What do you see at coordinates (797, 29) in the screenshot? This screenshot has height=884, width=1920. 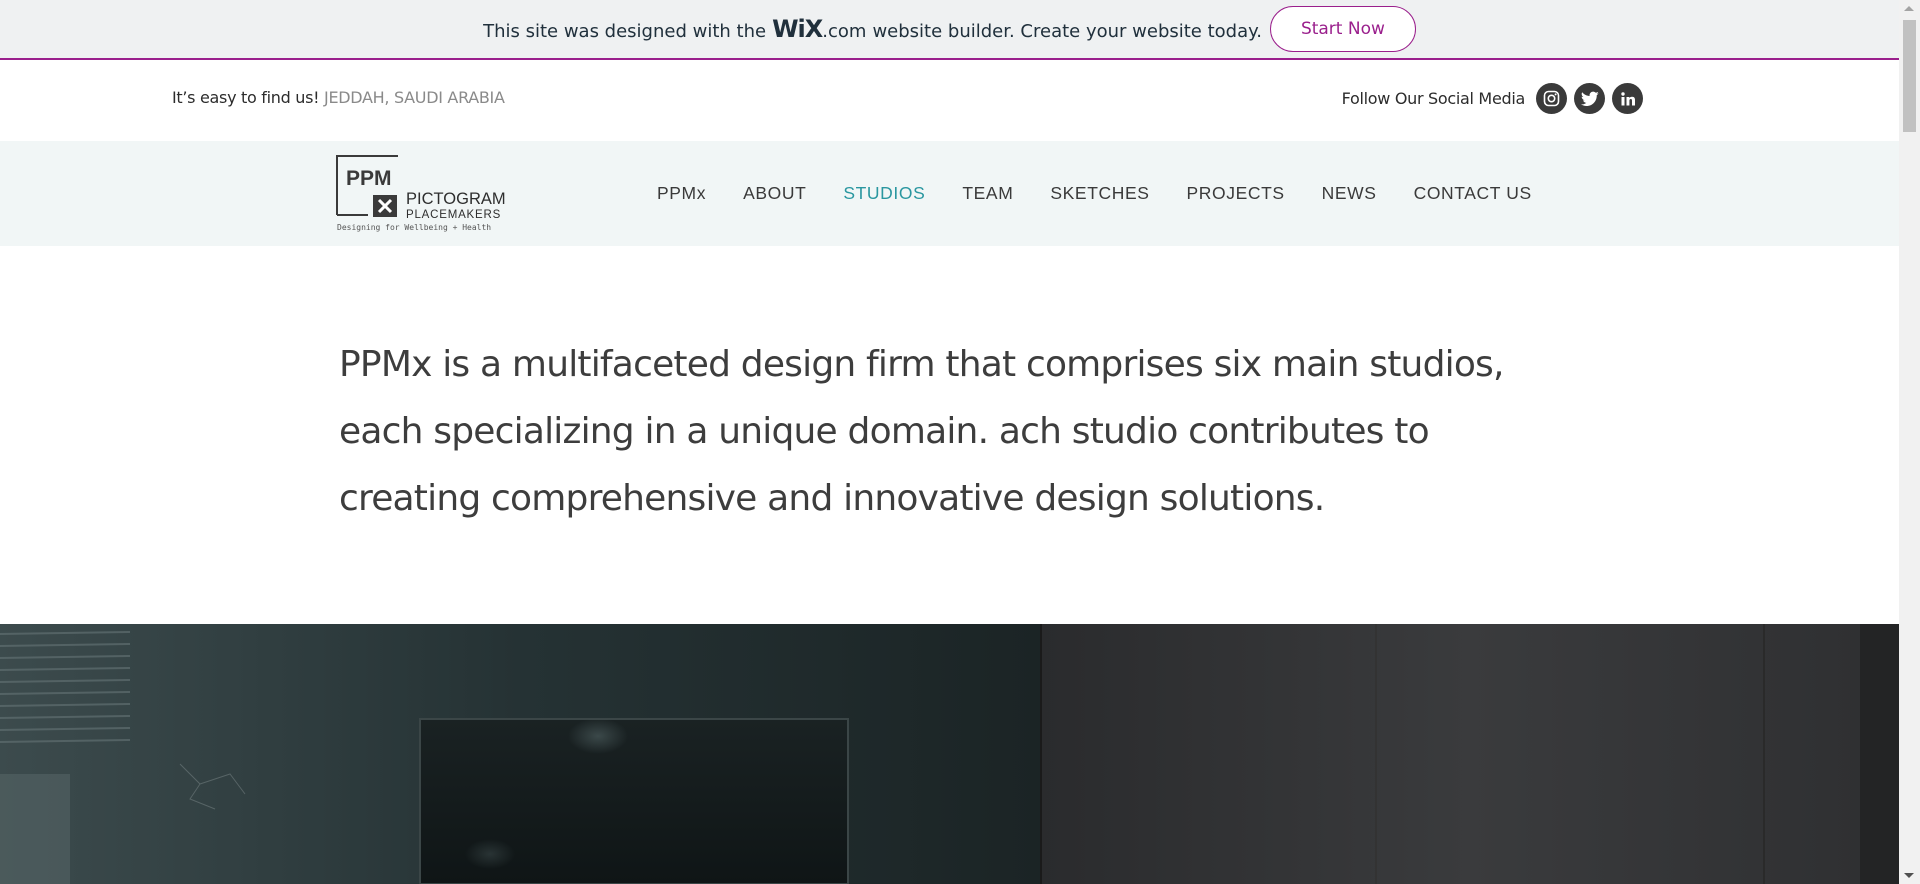 I see `wix-logo: WiX` at bounding box center [797, 29].